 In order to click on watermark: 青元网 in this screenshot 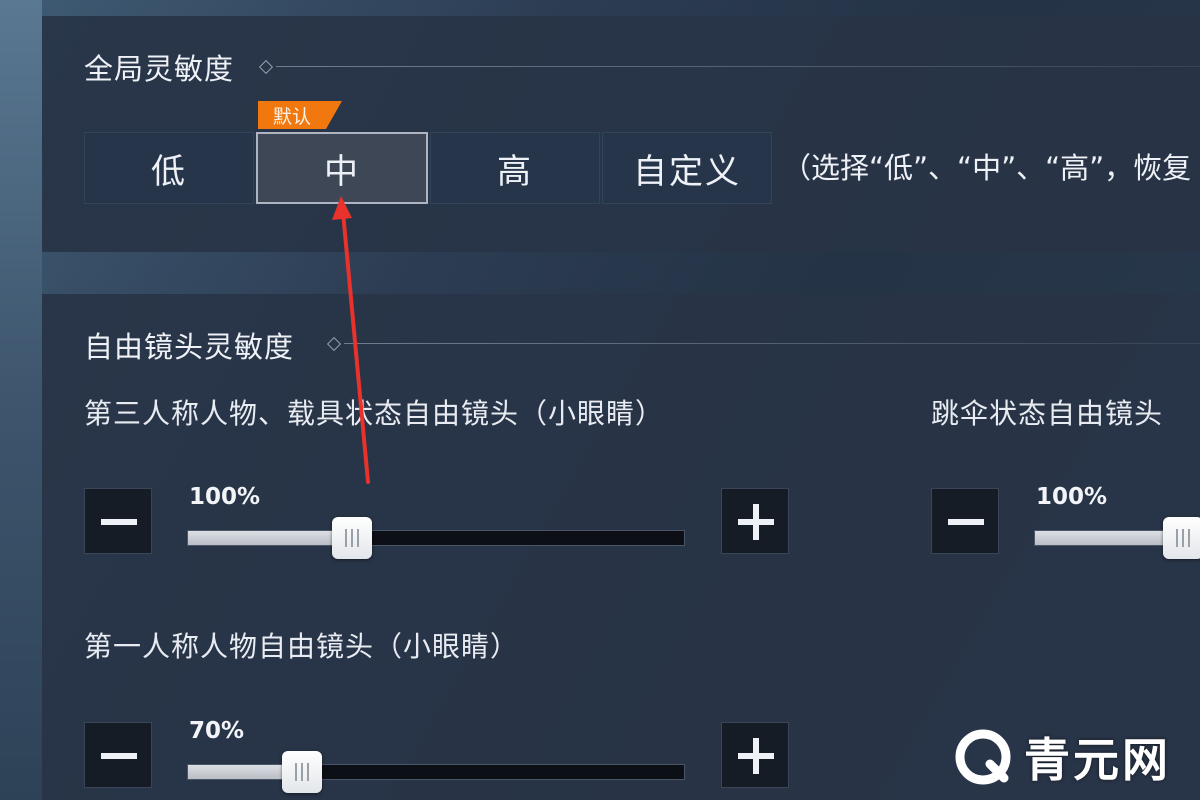, I will do `click(1061, 757)`.